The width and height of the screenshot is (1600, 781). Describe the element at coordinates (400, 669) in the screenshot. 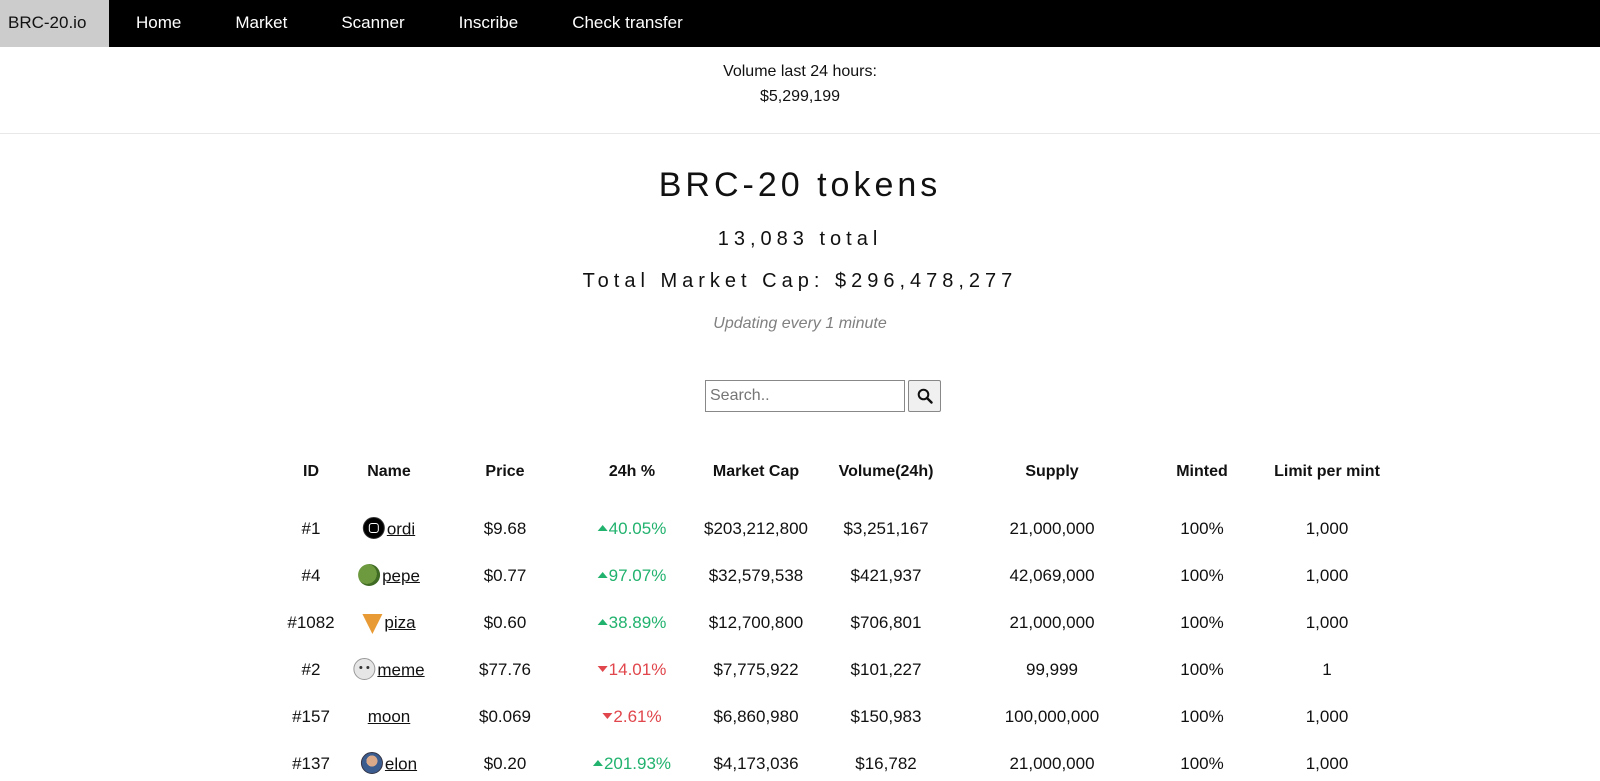

I see `token-name-link: meme` at that location.